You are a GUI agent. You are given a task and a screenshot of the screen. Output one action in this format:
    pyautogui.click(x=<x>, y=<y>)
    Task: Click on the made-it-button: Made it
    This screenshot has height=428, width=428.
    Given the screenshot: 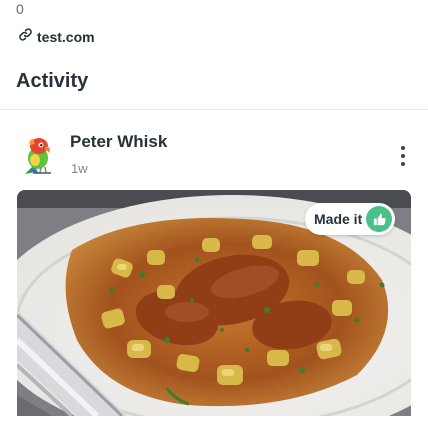 What is the action you would take?
    pyautogui.click(x=350, y=219)
    